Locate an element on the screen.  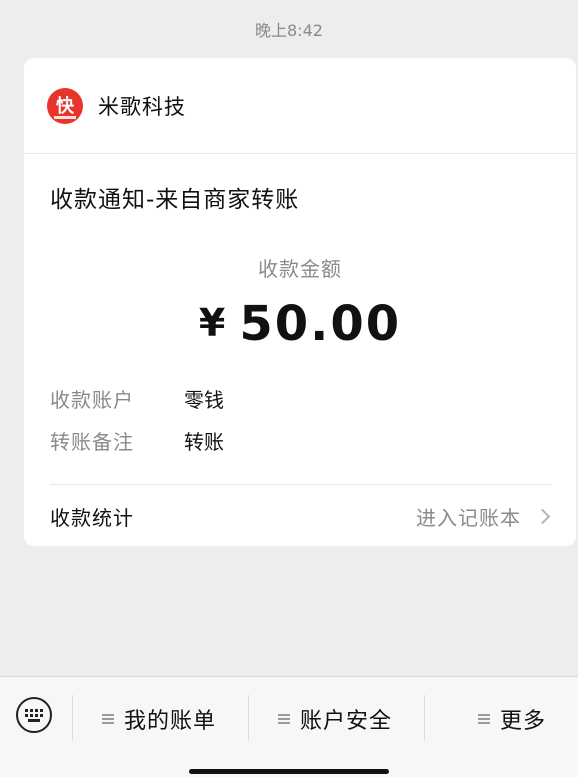
currency-symbol: ¥ is located at coordinates (213, 323).